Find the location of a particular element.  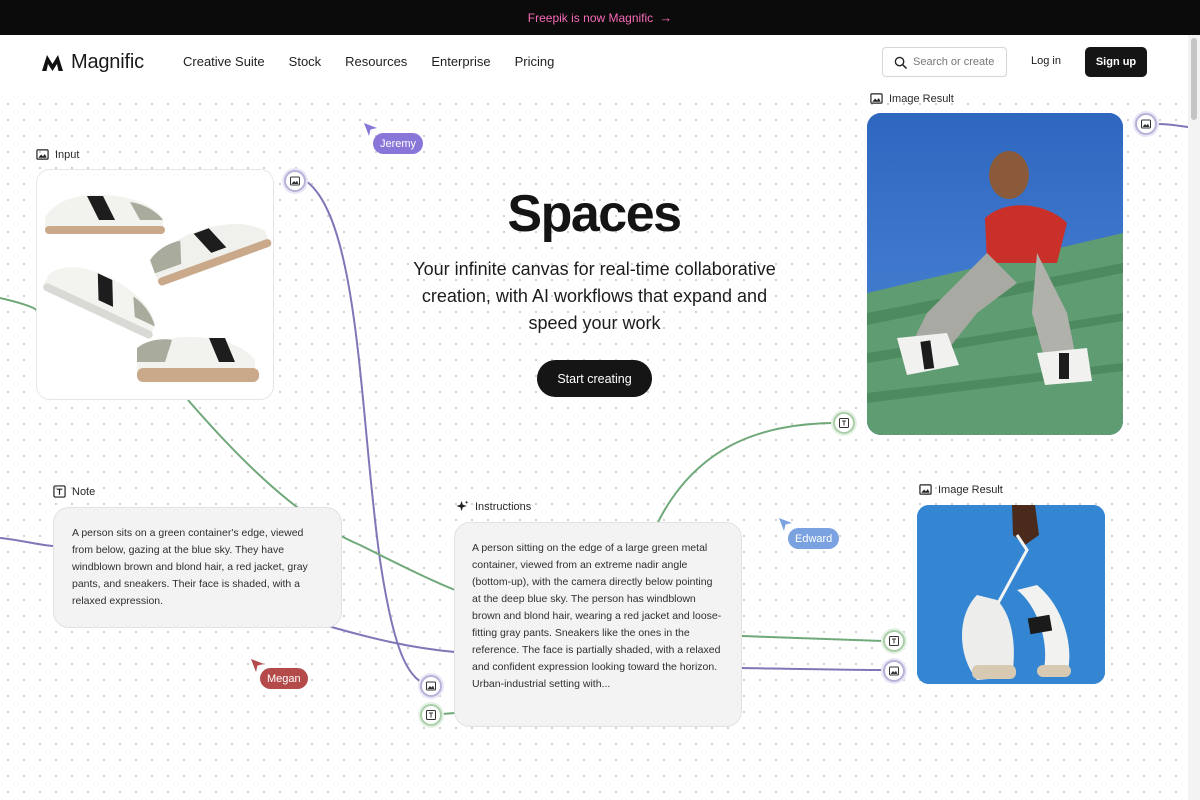

nav-stock: Stock is located at coordinates (305, 61).